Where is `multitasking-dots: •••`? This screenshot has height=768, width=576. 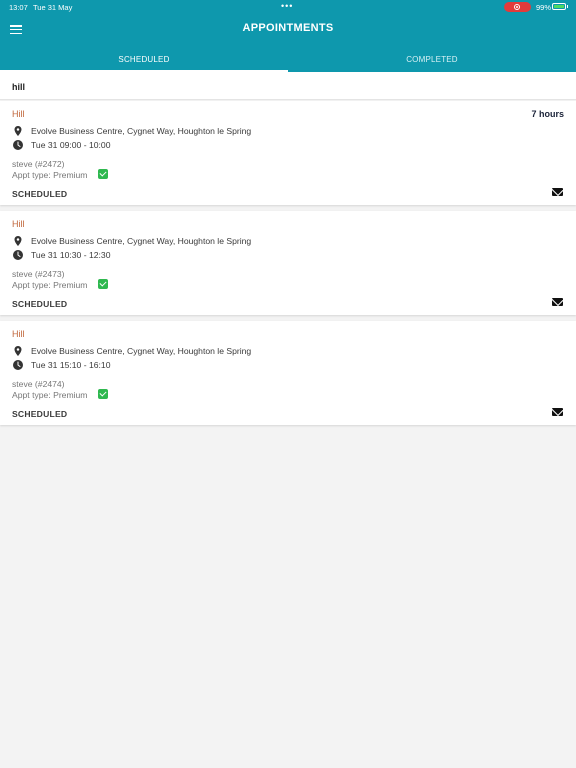 multitasking-dots: ••• is located at coordinates (287, 6).